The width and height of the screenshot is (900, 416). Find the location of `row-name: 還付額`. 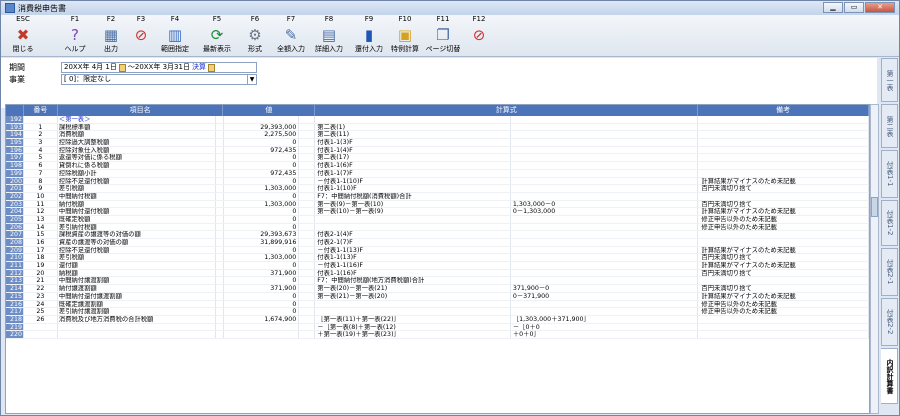

row-name: 還付額 is located at coordinates (137, 265).